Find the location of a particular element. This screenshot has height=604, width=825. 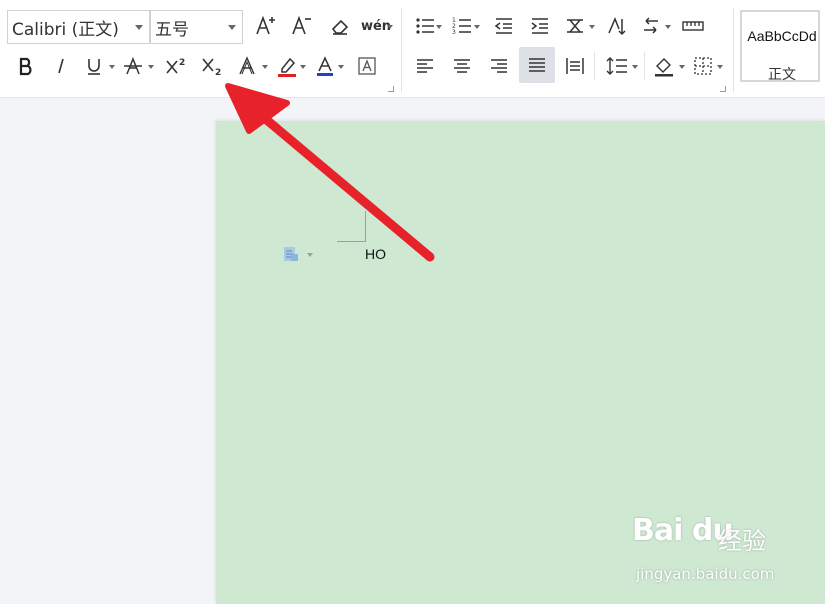

svg-text: 3 is located at coordinates (454, 32).